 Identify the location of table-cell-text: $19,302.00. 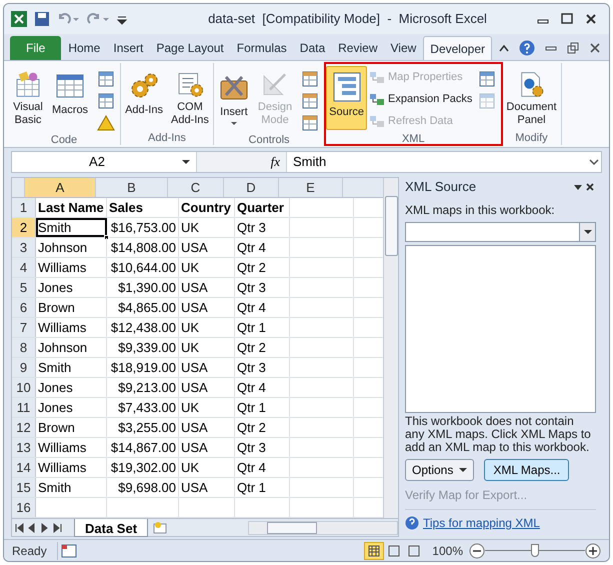
(143, 467).